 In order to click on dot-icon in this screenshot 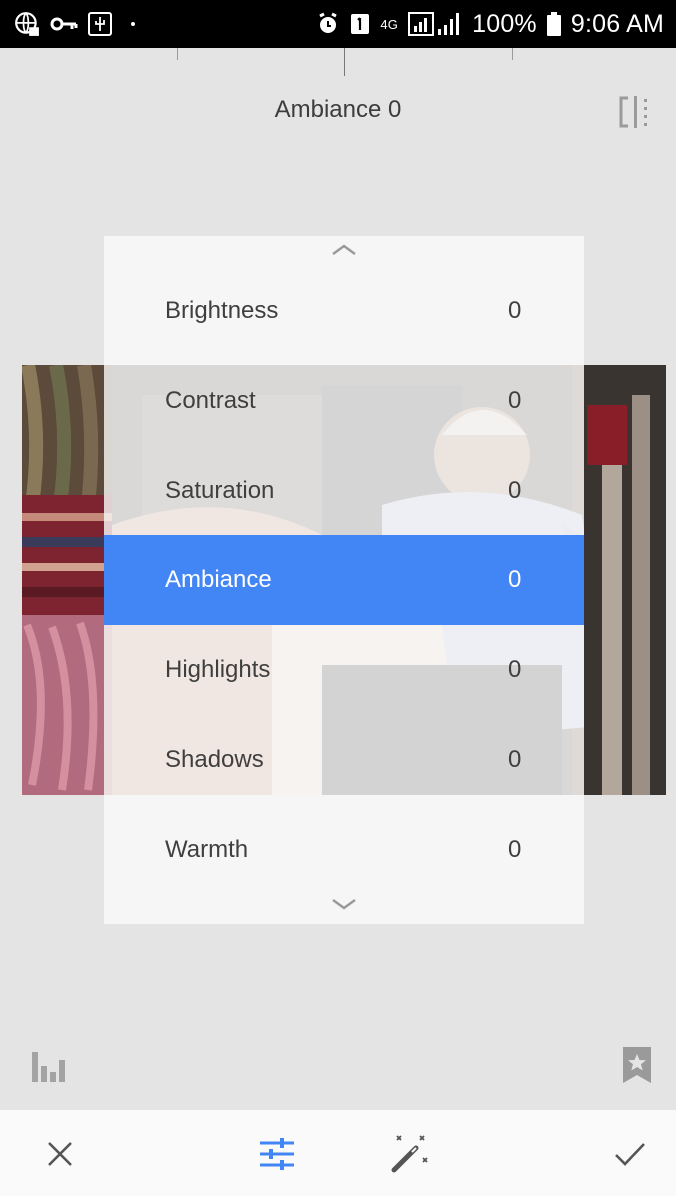, I will do `click(133, 24)`.